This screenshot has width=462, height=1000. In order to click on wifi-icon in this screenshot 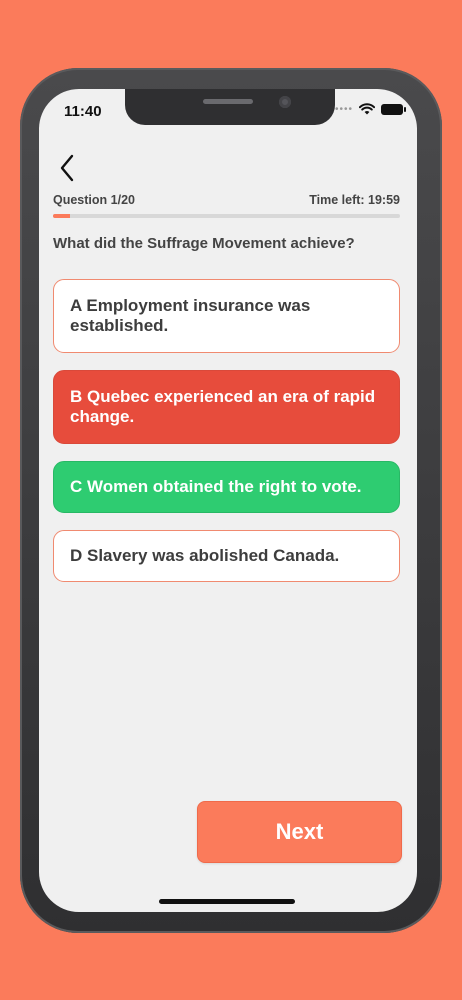, I will do `click(367, 109)`.